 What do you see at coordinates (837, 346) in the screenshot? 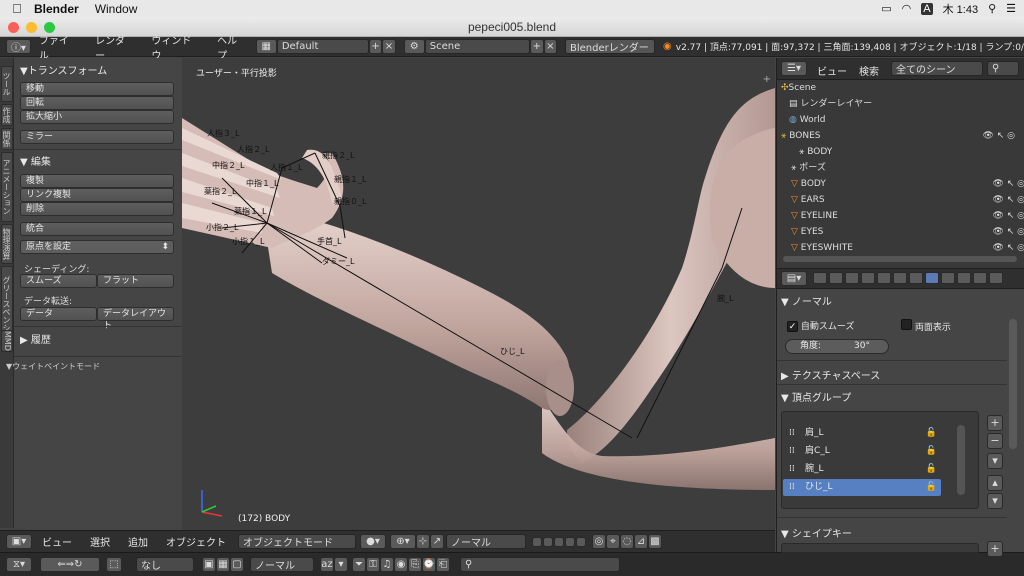
I see `angle-field: 角度: 30°` at bounding box center [837, 346].